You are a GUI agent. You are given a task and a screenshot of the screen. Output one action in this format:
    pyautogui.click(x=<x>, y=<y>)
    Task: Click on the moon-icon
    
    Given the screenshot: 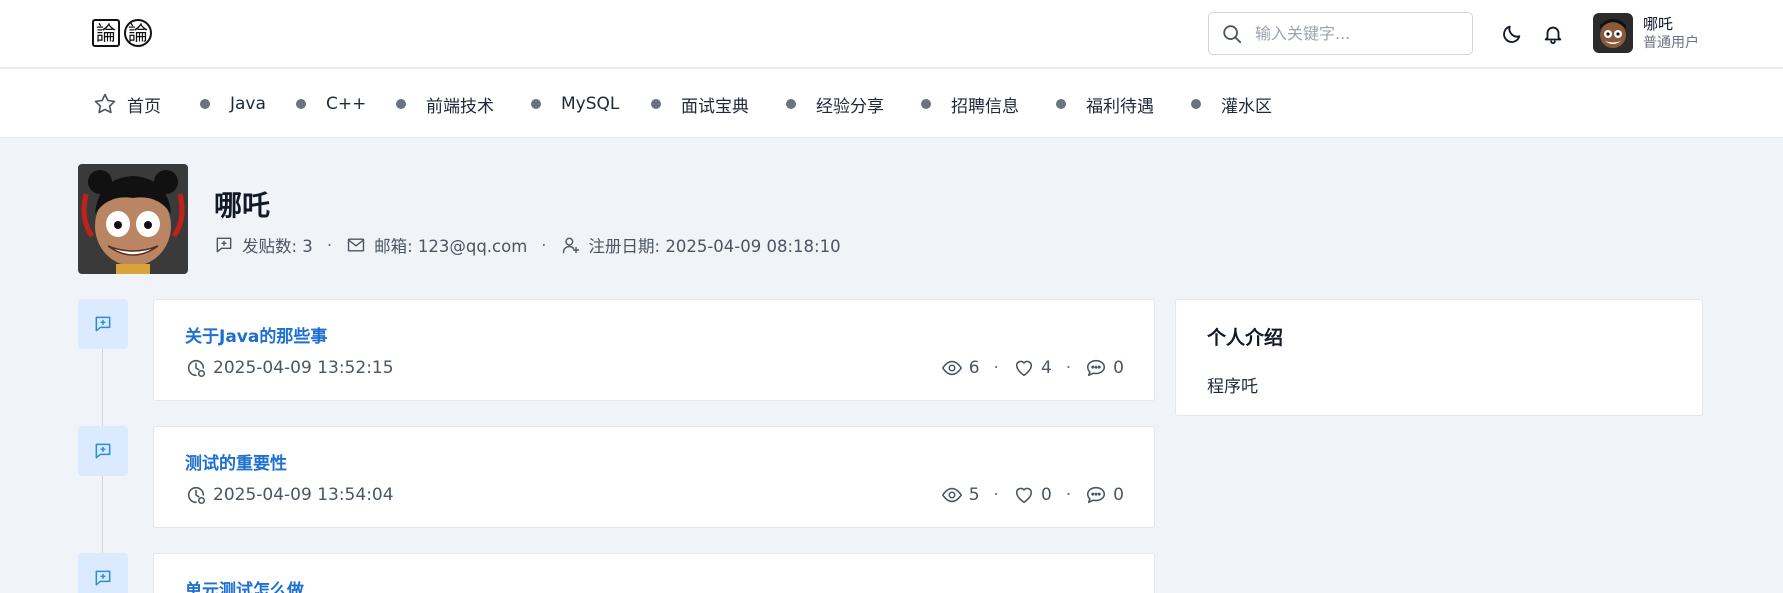 What is the action you would take?
    pyautogui.click(x=1512, y=34)
    